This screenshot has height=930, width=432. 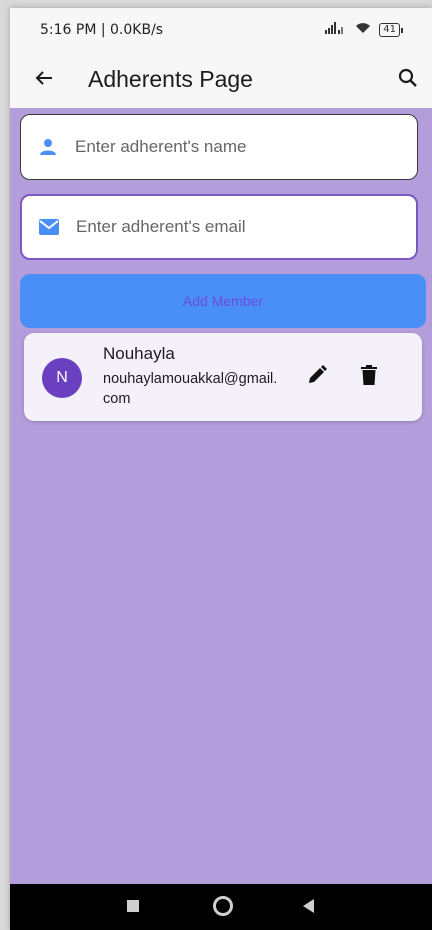 I want to click on search-button, so click(x=408, y=80).